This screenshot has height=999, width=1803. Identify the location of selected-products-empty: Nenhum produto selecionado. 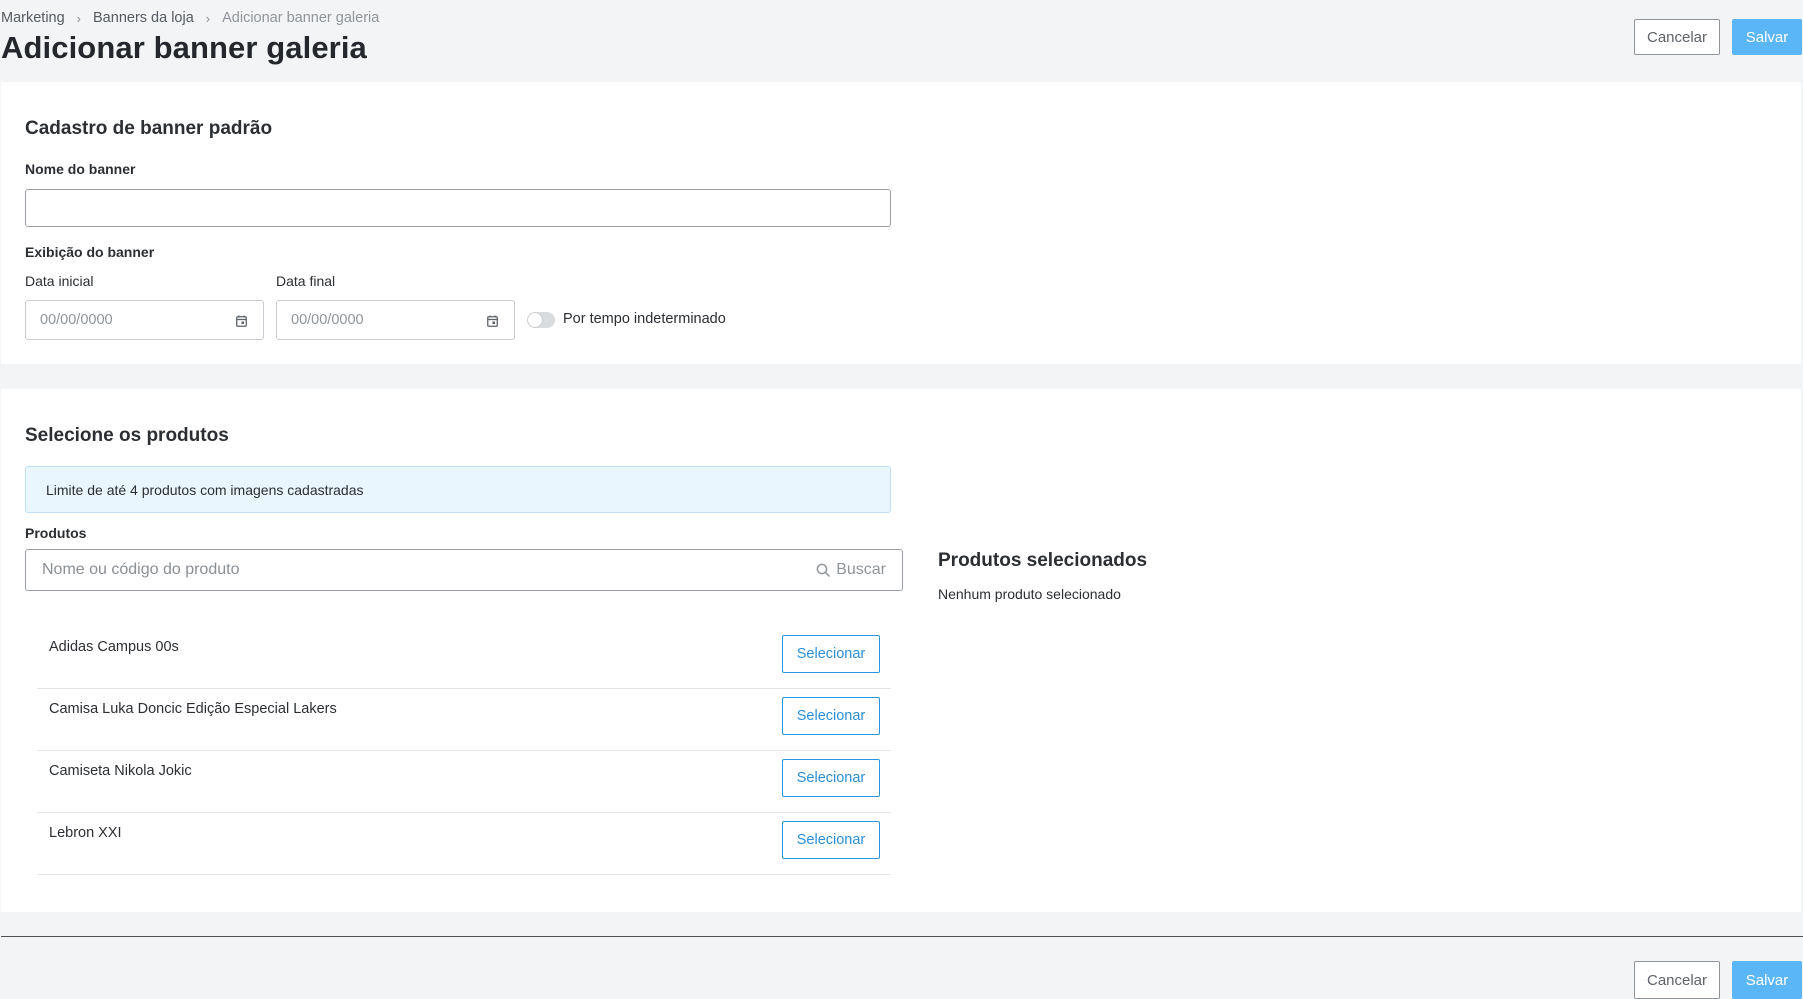
(1029, 594).